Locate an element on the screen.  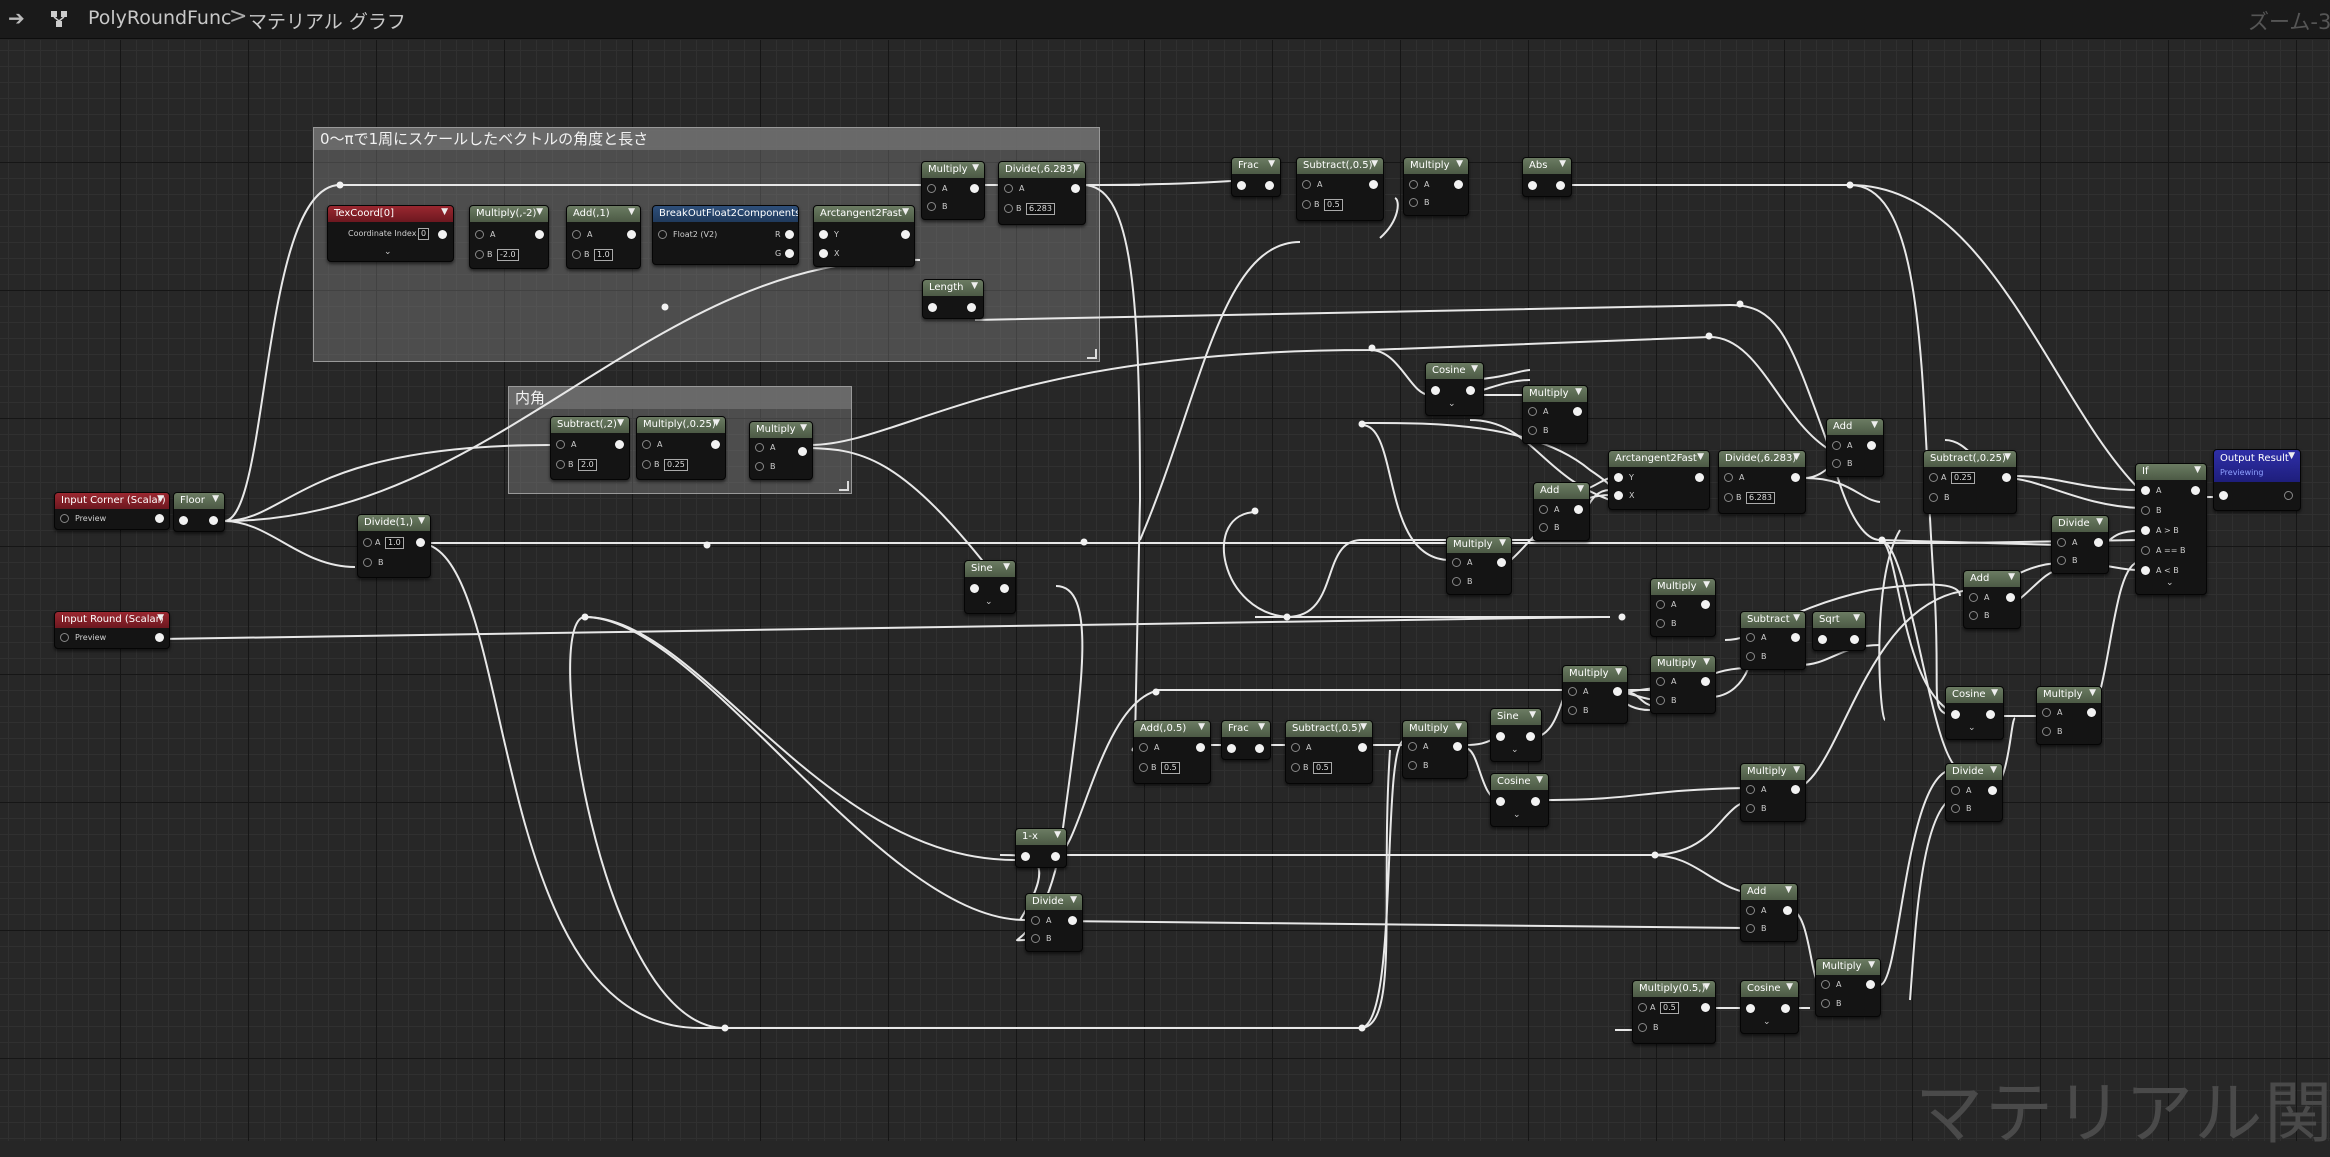
cosine-node: Cosine ▼ ⌄ is located at coordinates (1769, 1007).